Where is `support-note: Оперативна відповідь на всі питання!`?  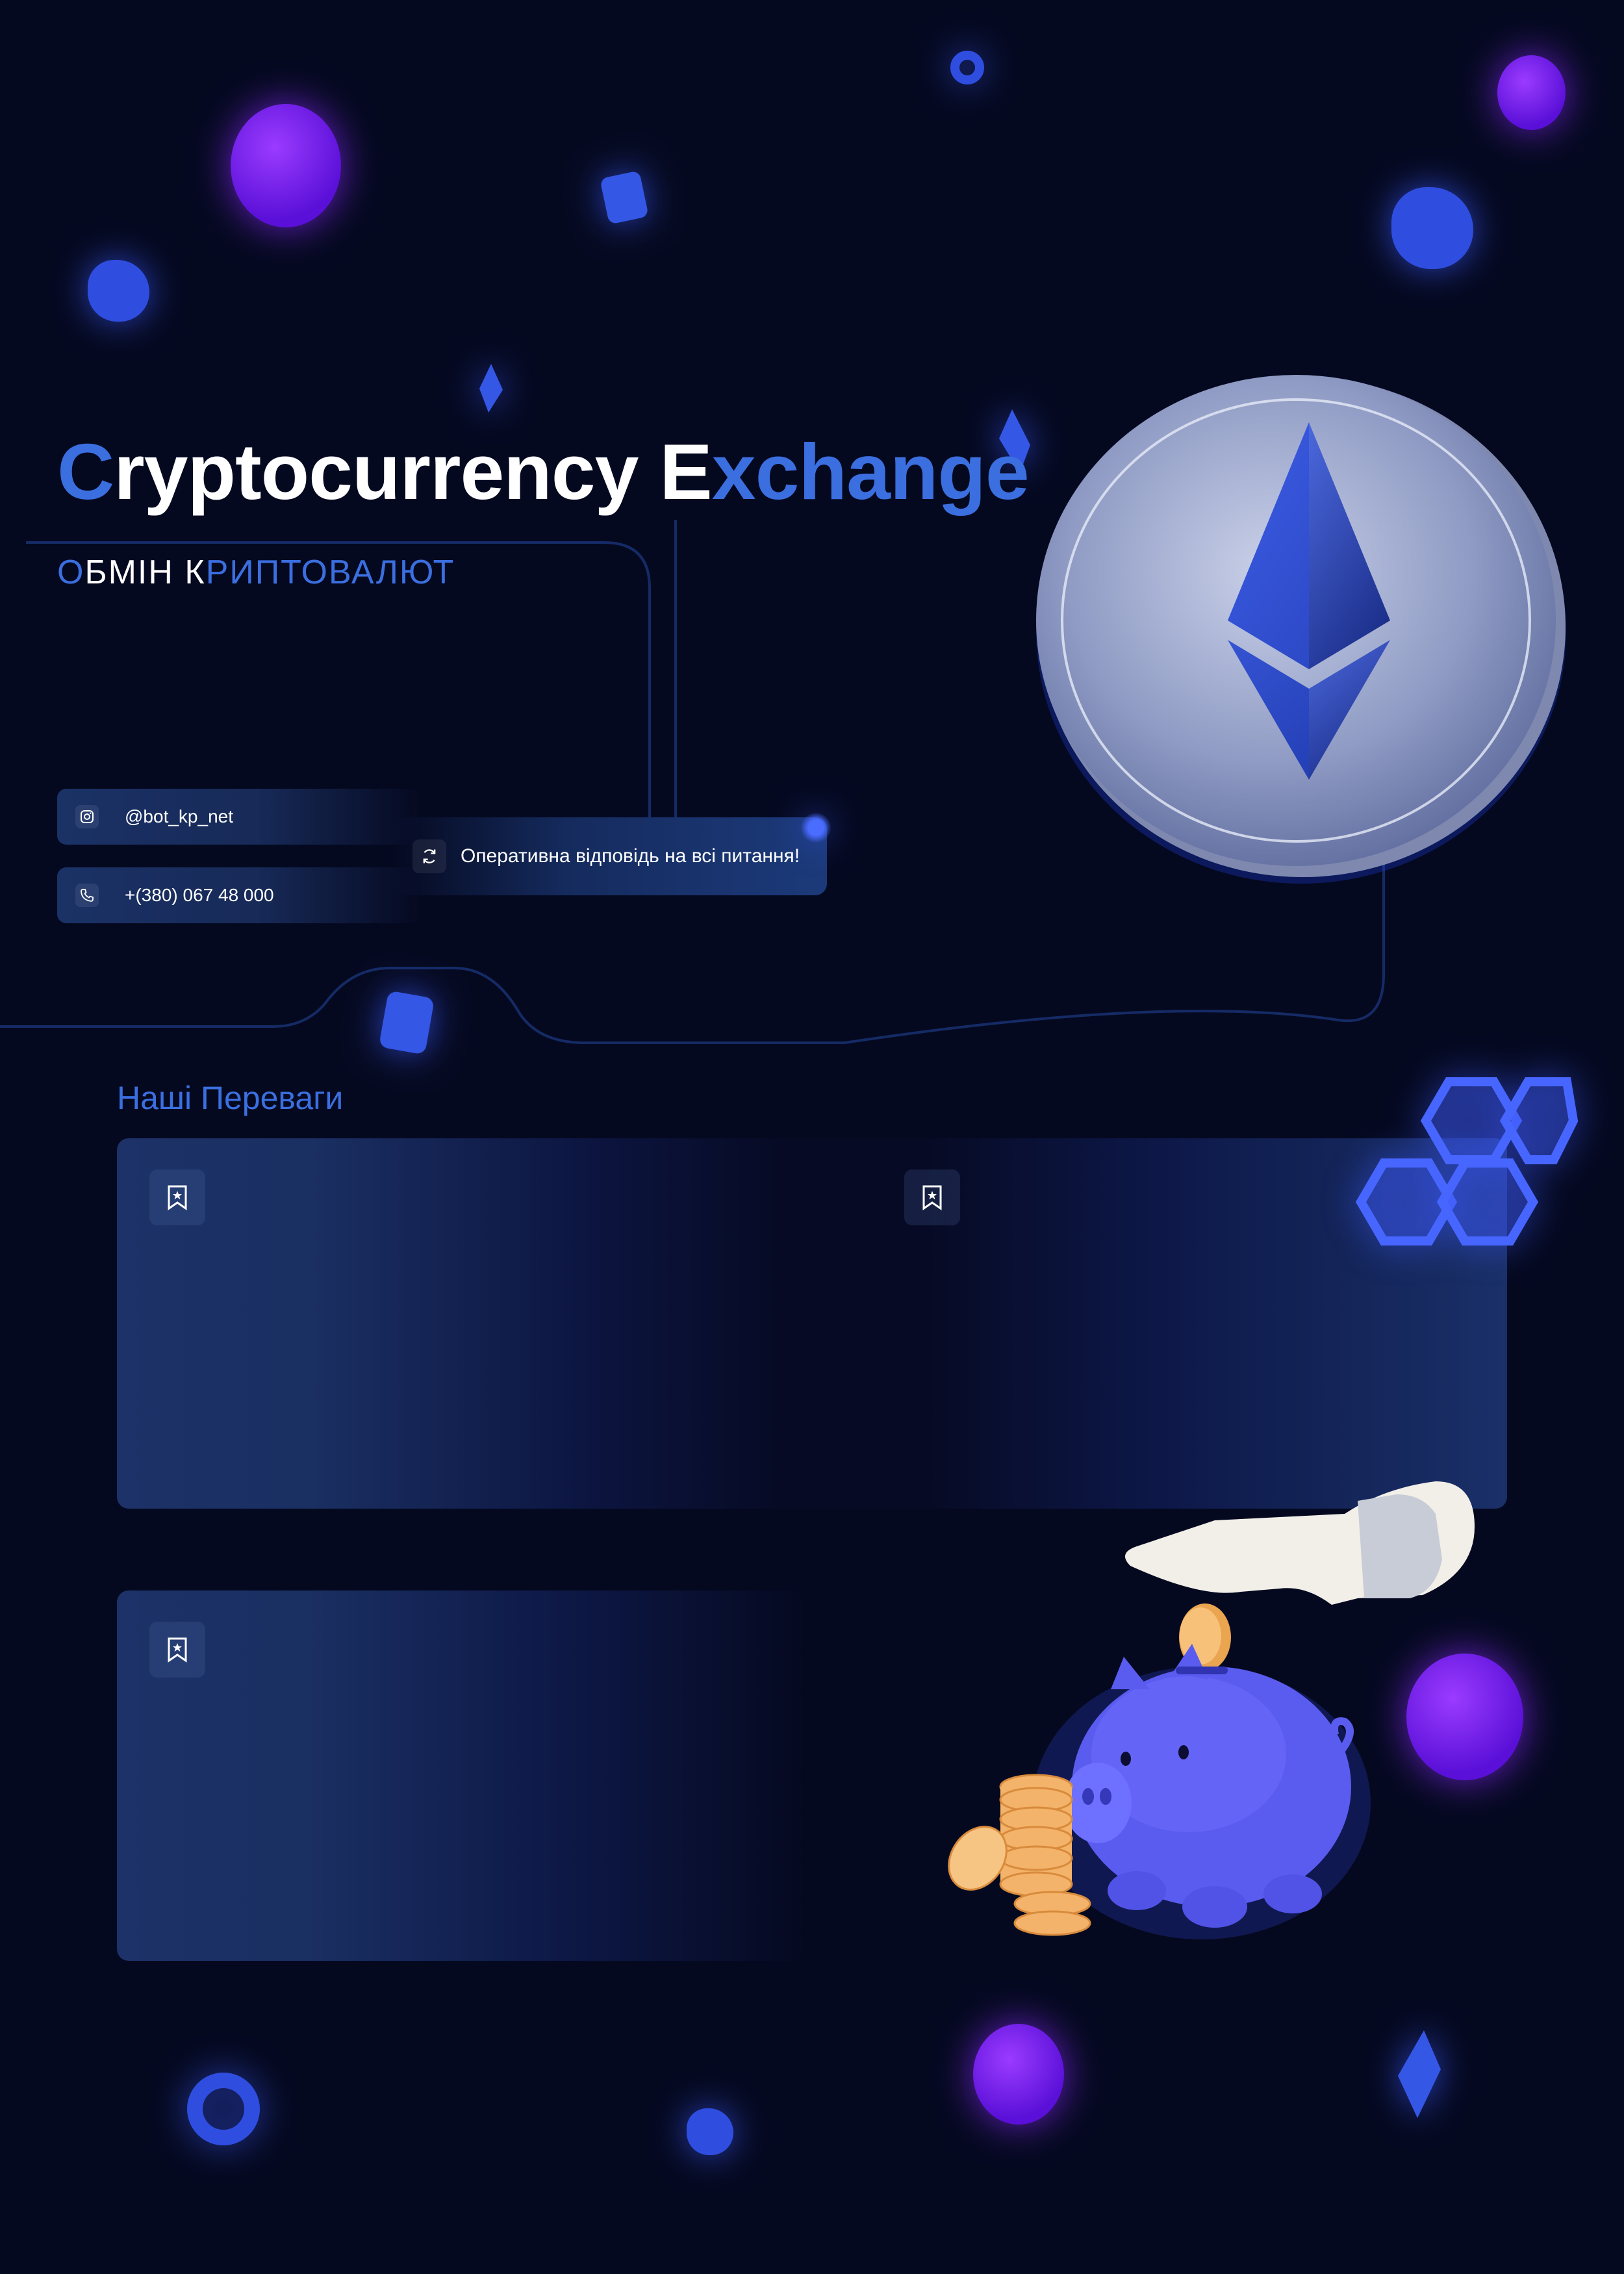 support-note: Оперативна відповідь на всі питання! is located at coordinates (610, 856).